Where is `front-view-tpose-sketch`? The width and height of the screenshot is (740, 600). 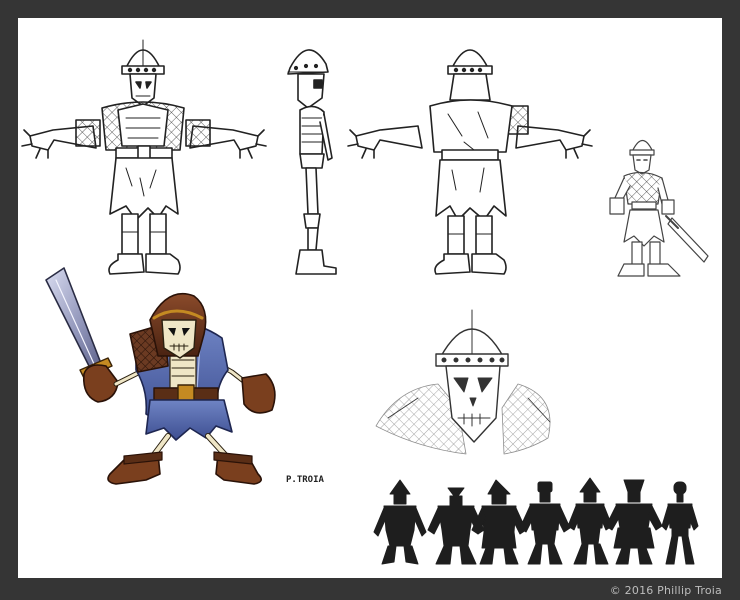
front-view-tpose-sketch is located at coordinates (144, 157).